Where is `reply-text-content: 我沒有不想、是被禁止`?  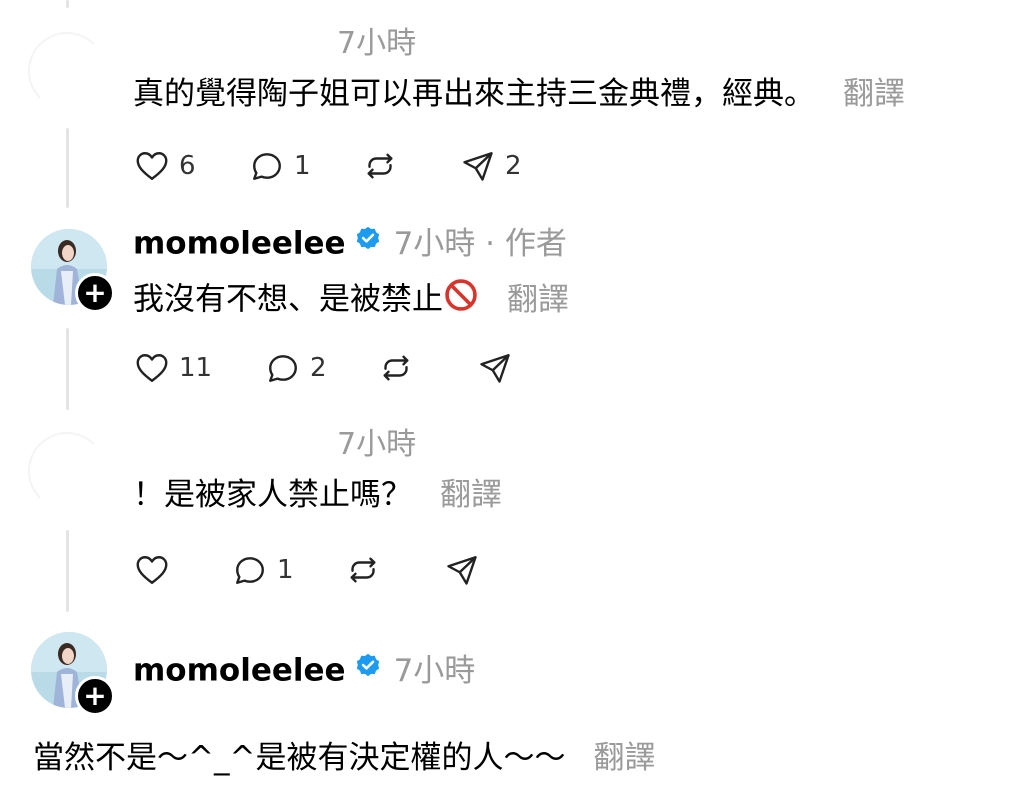 reply-text-content: 我沒有不想、是被禁止 is located at coordinates (288, 299).